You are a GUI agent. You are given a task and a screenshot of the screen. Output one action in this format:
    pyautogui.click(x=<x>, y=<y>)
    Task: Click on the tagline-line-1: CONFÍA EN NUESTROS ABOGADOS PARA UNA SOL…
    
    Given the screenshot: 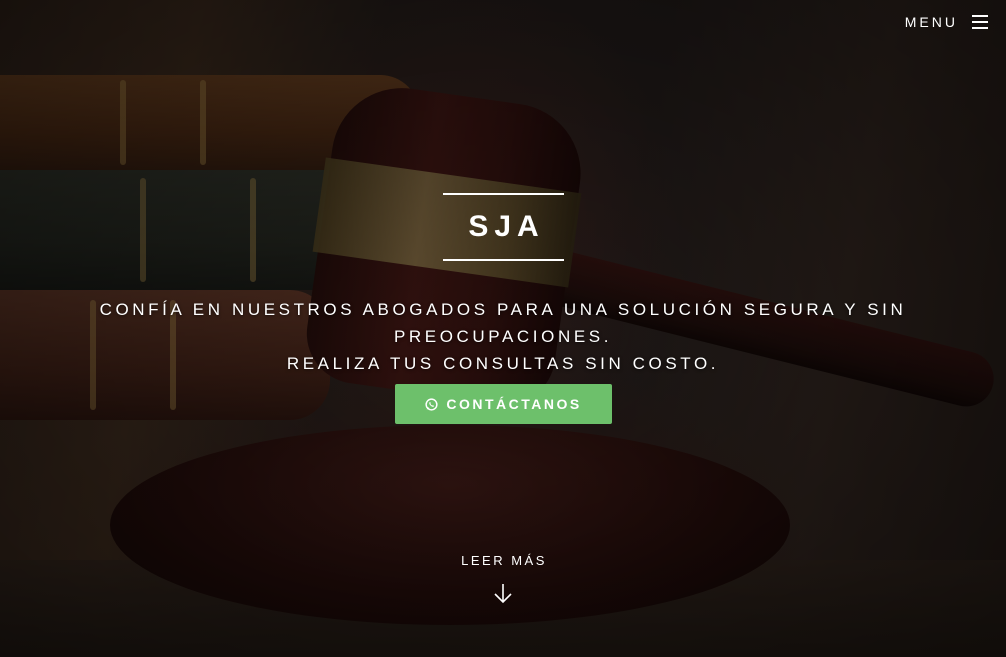 What is the action you would take?
    pyautogui.click(x=503, y=323)
    